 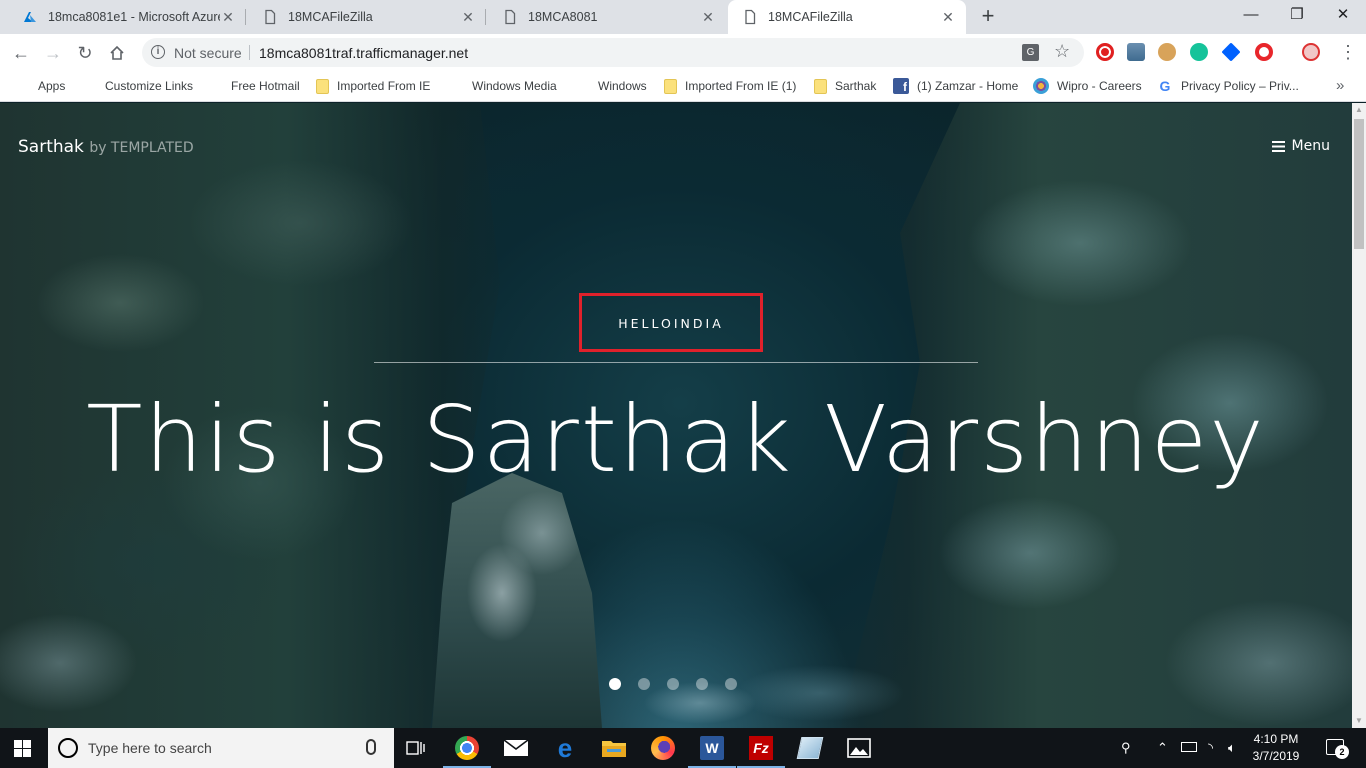 What do you see at coordinates (663, 748) in the screenshot?
I see `taskbar-firefox` at bounding box center [663, 748].